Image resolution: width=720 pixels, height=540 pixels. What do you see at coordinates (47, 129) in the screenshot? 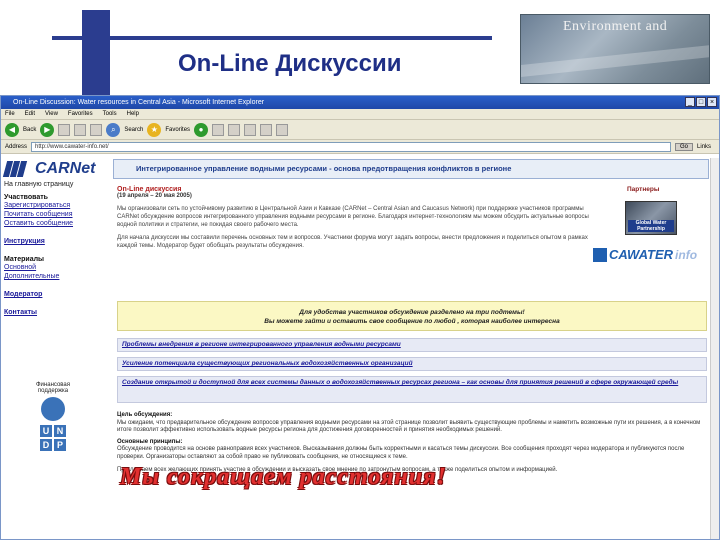
I see `forward-arrow-icon: ▶` at bounding box center [47, 129].